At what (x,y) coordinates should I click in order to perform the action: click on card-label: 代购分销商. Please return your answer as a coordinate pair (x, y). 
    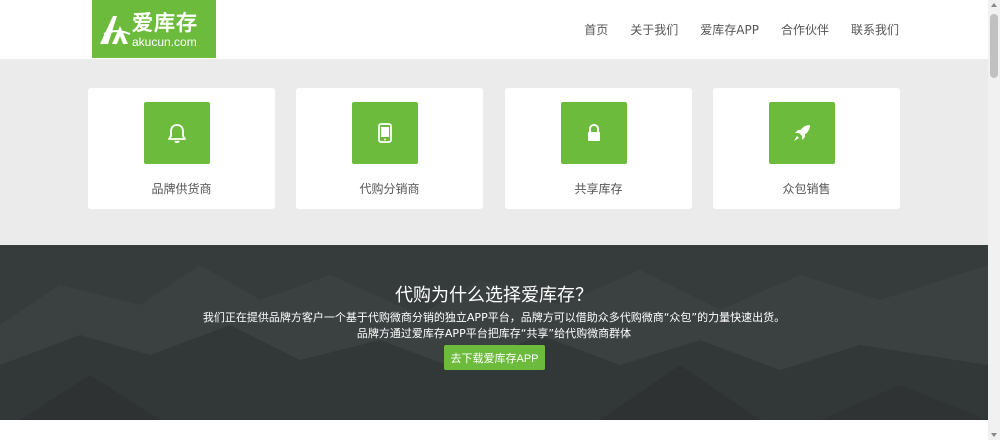
    Looking at the image, I should click on (389, 189).